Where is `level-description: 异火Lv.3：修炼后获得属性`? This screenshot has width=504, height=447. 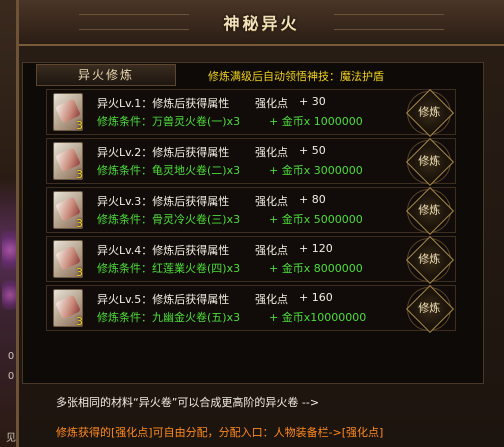
level-description: 异火Lv.3：修炼后获得属性 is located at coordinates (163, 201).